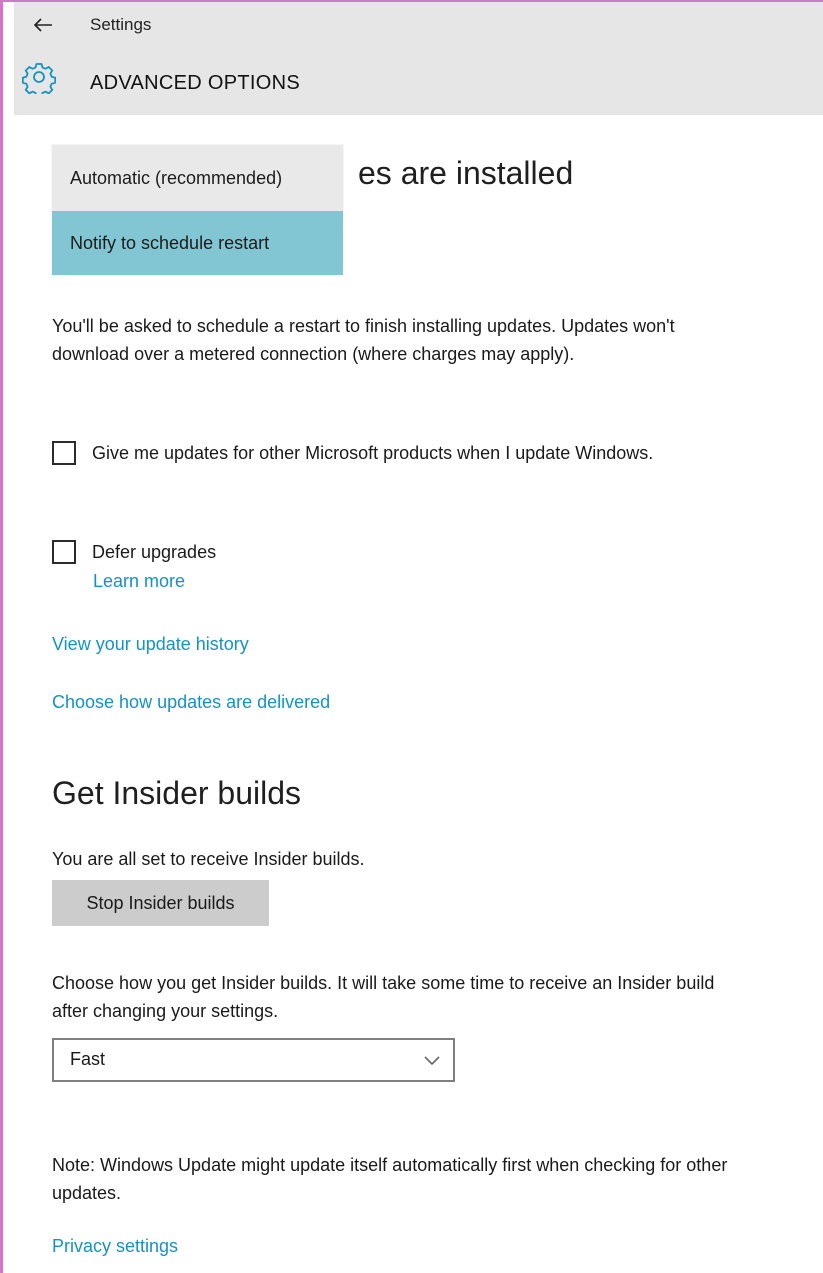 The image size is (823, 1273). What do you see at coordinates (177, 793) in the screenshot?
I see `insider-section-heading: Get Insider builds` at bounding box center [177, 793].